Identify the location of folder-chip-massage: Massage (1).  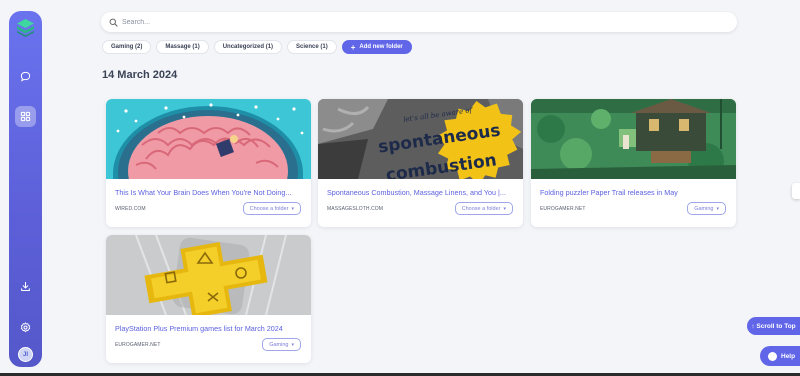
(182, 47).